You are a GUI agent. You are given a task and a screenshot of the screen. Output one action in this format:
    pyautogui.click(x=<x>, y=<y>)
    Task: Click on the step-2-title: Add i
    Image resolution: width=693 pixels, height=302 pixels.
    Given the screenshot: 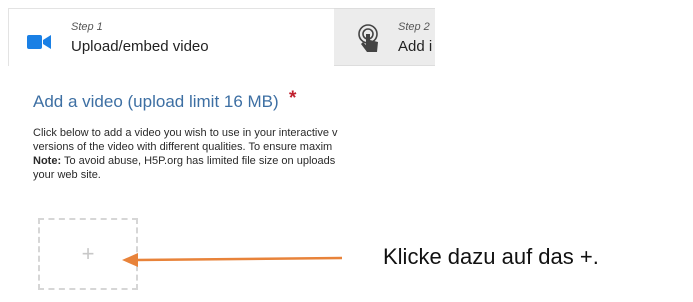 What is the action you would take?
    pyautogui.click(x=415, y=46)
    